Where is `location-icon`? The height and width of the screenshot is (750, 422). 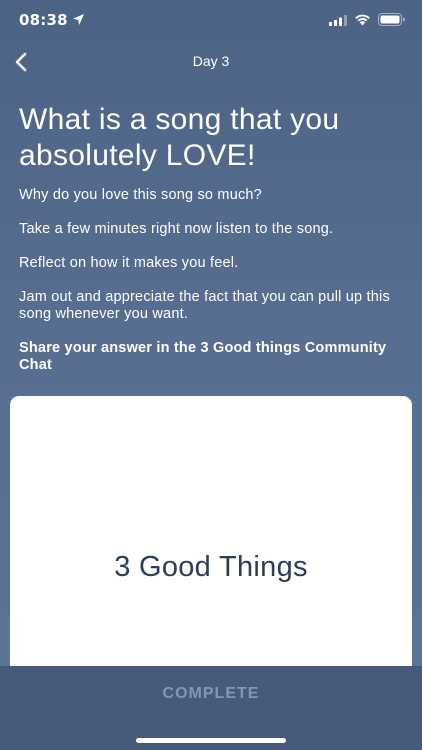
location-icon is located at coordinates (78, 19).